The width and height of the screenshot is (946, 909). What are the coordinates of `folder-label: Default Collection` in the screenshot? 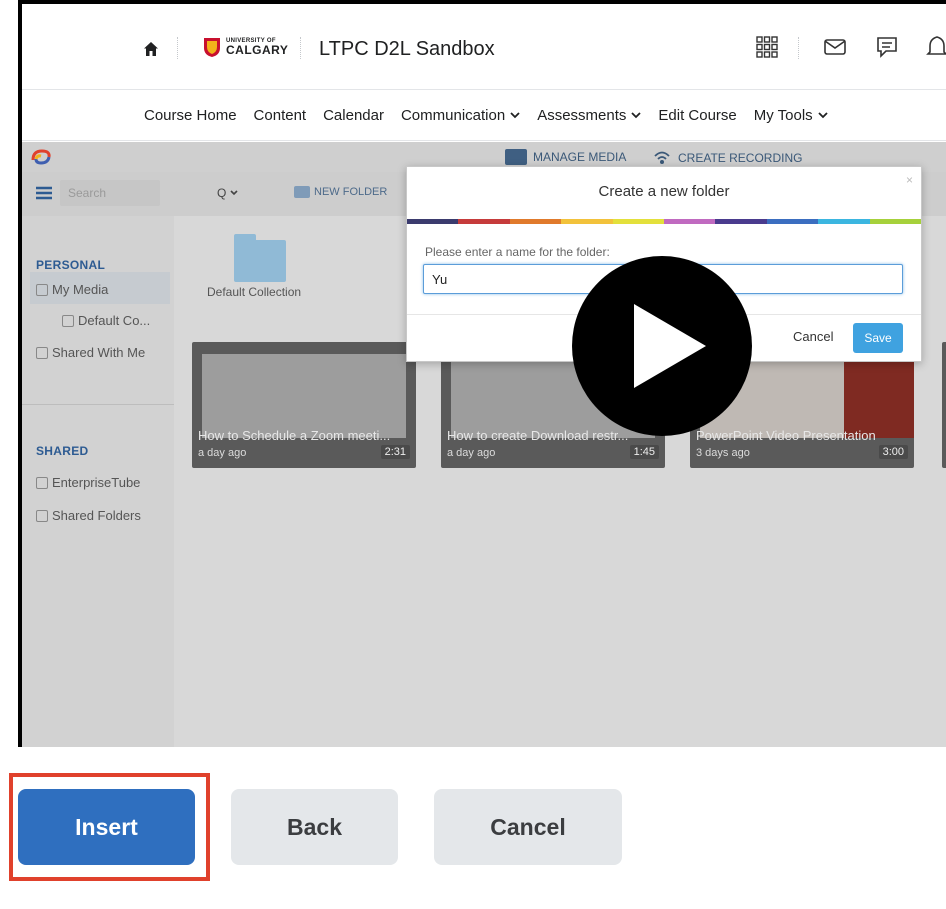 It's located at (254, 292).